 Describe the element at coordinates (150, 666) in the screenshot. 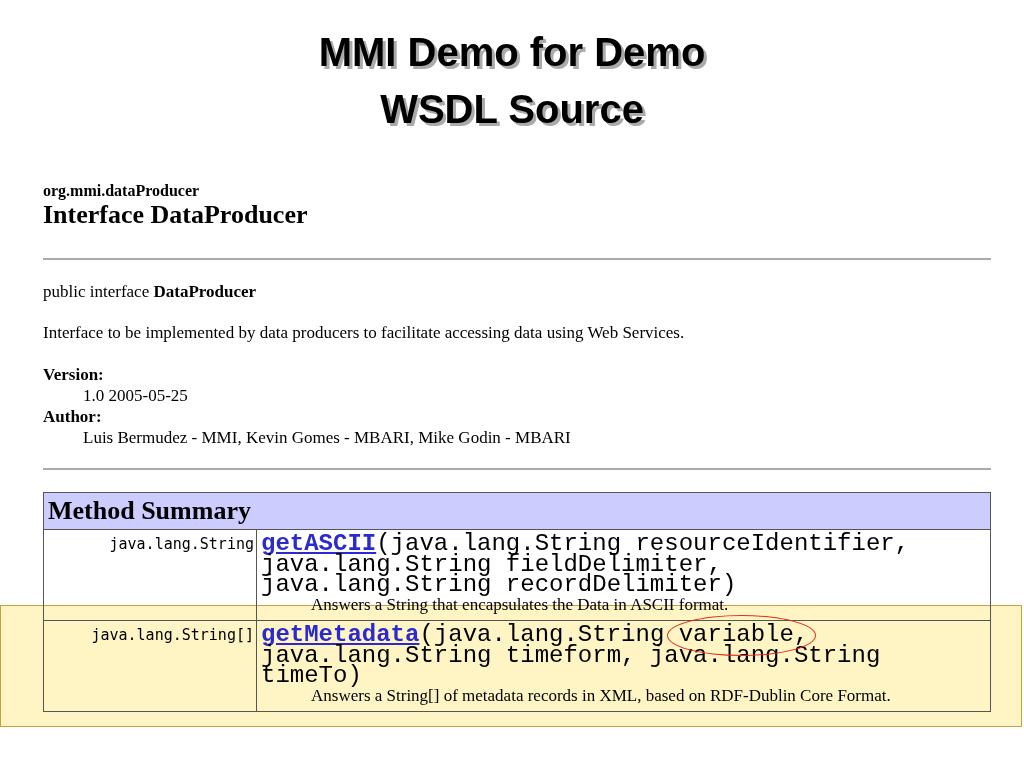

I see `return-type-cell: java.lang.String[]` at that location.